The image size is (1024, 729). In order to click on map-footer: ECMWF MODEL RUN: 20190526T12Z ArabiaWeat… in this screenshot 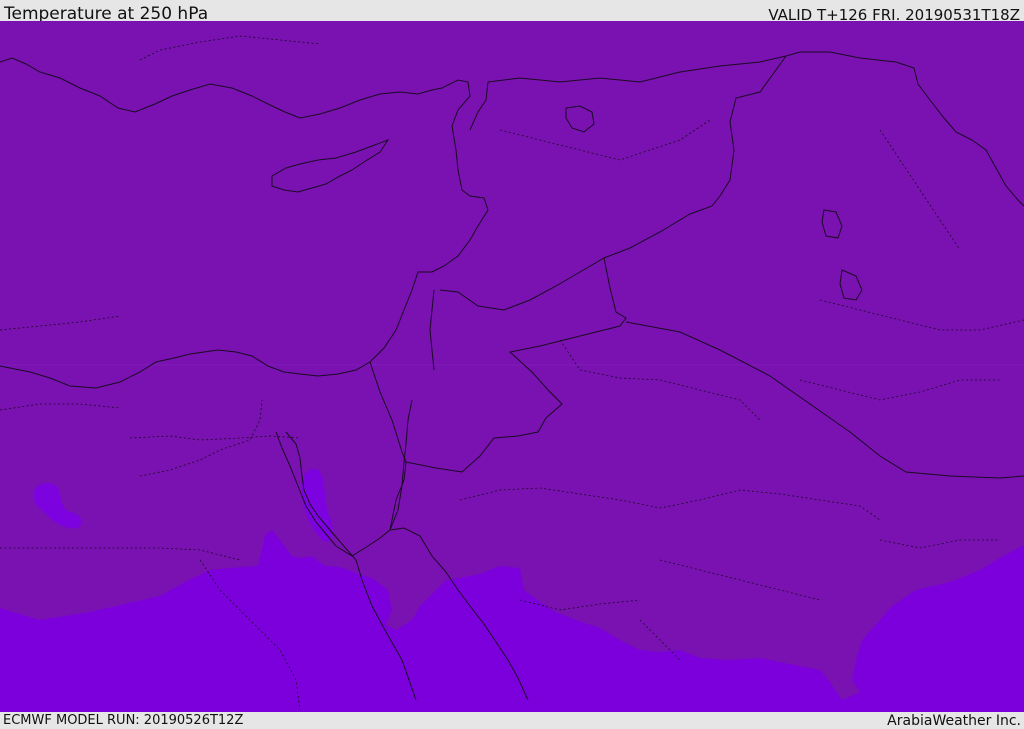, I will do `click(512, 720)`.